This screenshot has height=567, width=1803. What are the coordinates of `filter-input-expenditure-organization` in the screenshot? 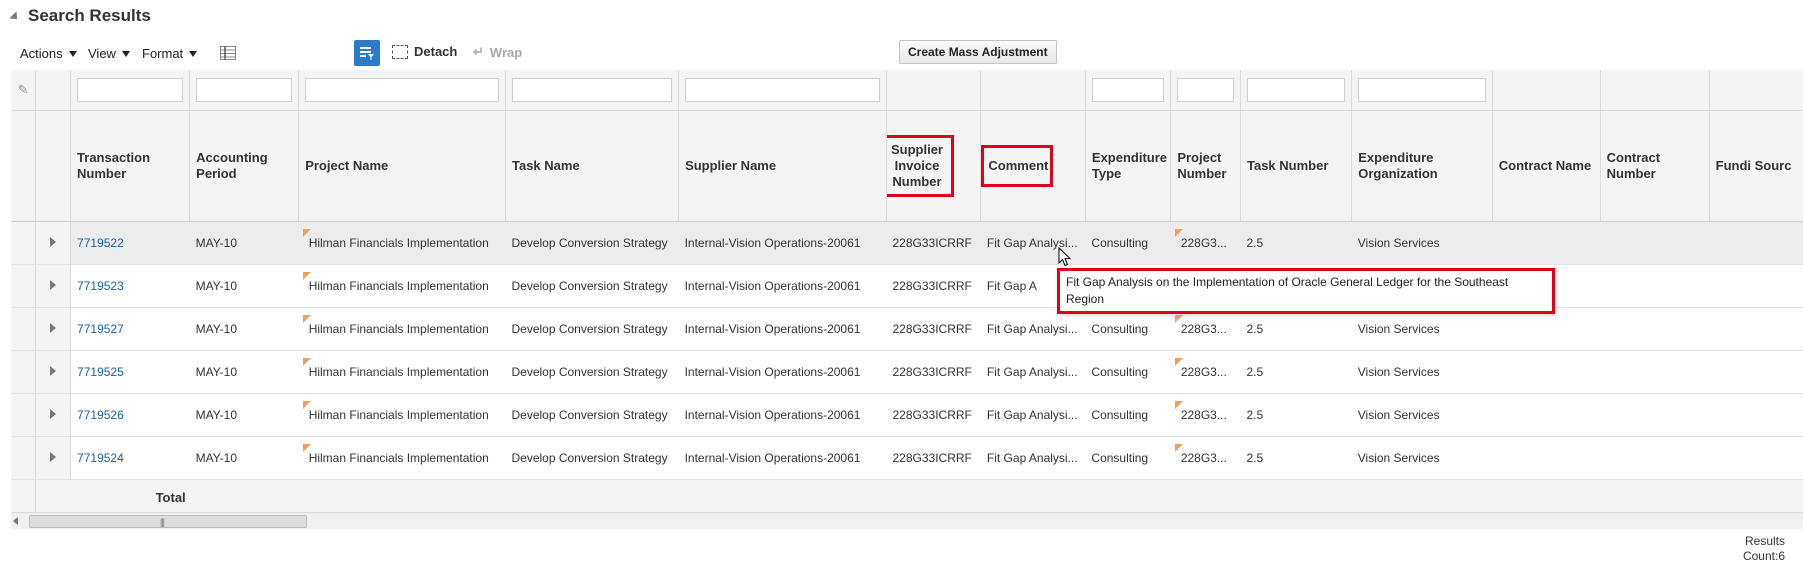 It's located at (1422, 90).